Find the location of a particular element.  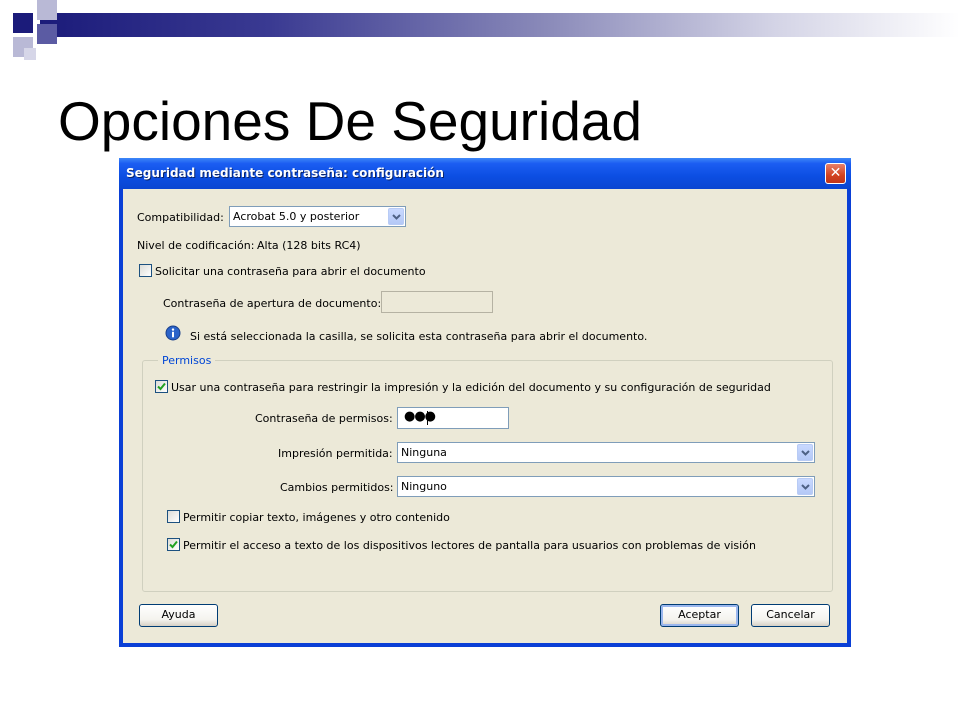

changes-select: Ninguno is located at coordinates (606, 486).